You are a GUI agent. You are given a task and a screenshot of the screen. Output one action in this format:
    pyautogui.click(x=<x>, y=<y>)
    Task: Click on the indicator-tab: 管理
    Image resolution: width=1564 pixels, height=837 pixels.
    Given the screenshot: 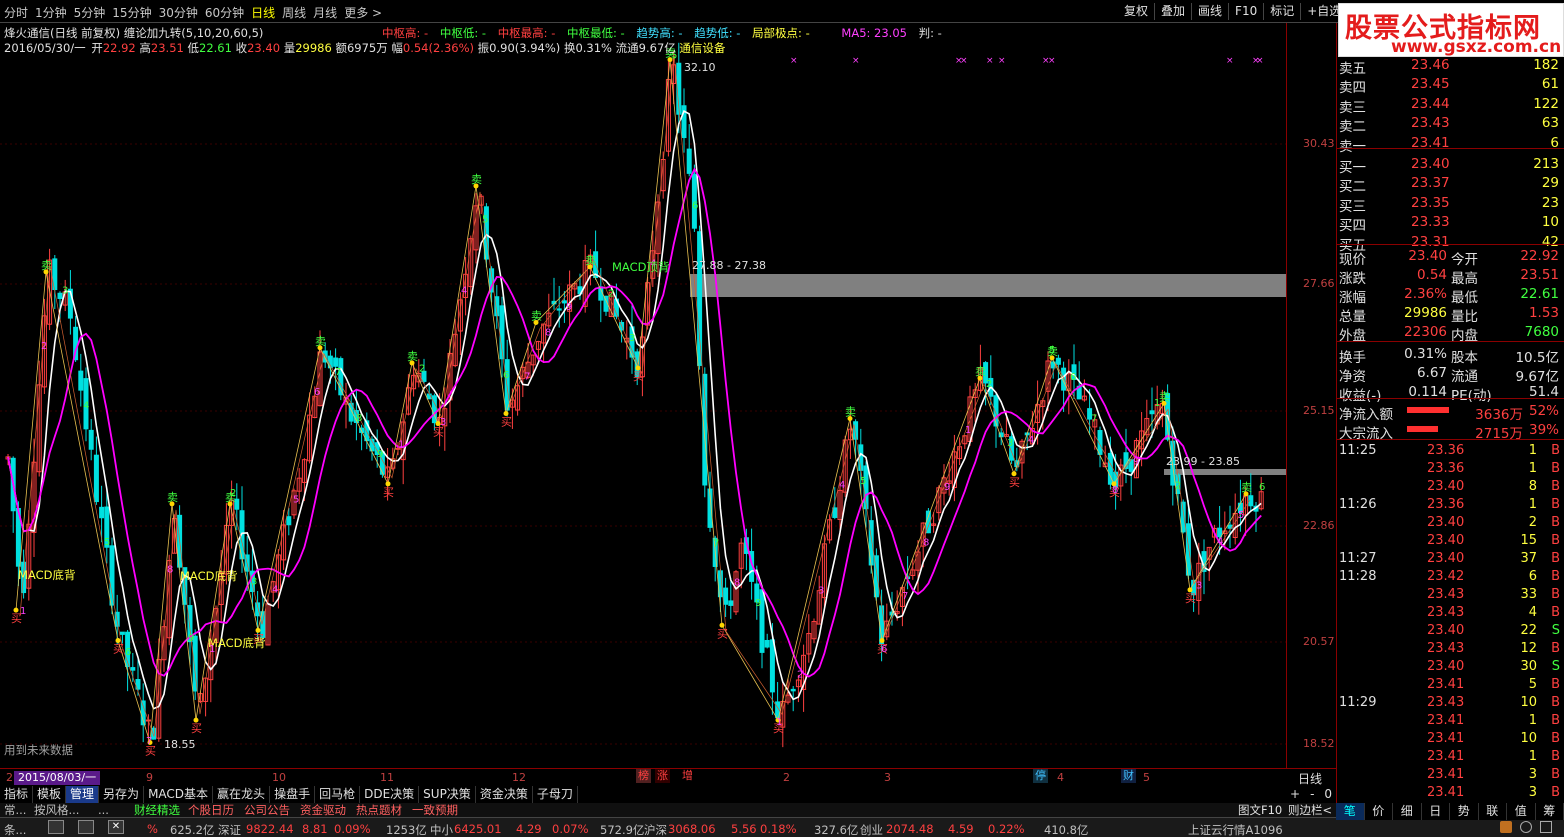 What is the action you would take?
    pyautogui.click(x=83, y=794)
    